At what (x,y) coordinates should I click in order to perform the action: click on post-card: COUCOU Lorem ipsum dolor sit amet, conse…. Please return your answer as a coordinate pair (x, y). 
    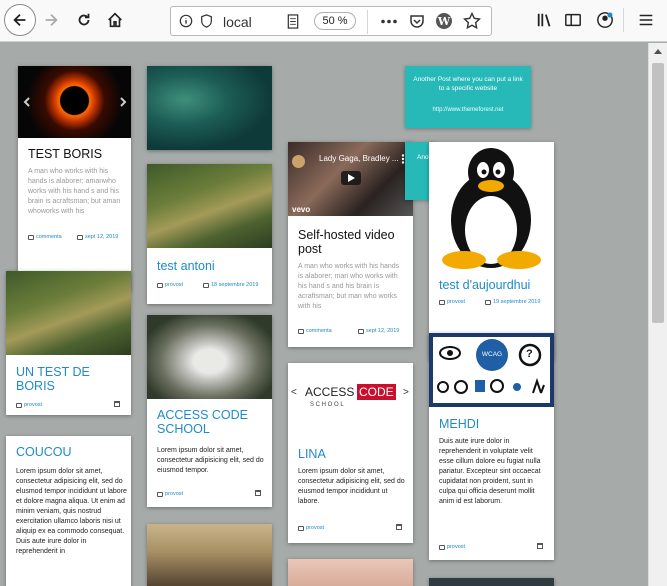
    Looking at the image, I should click on (68, 511).